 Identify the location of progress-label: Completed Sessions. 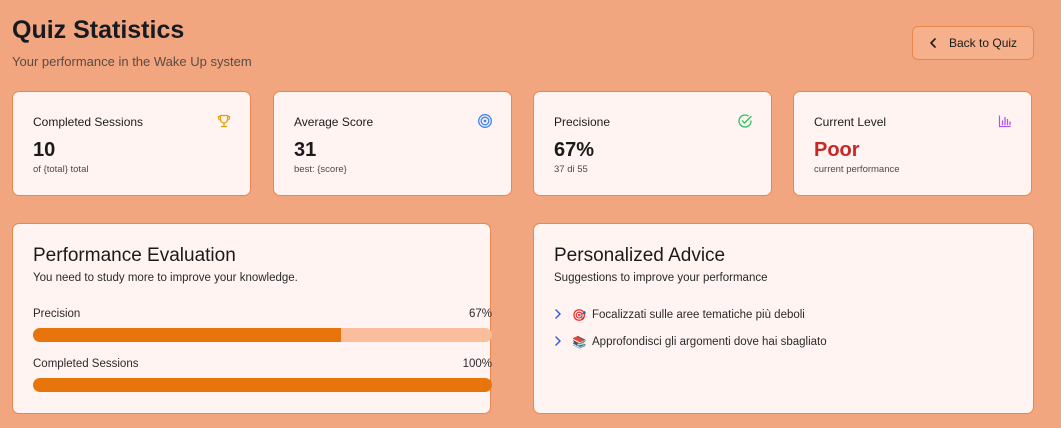
(86, 364).